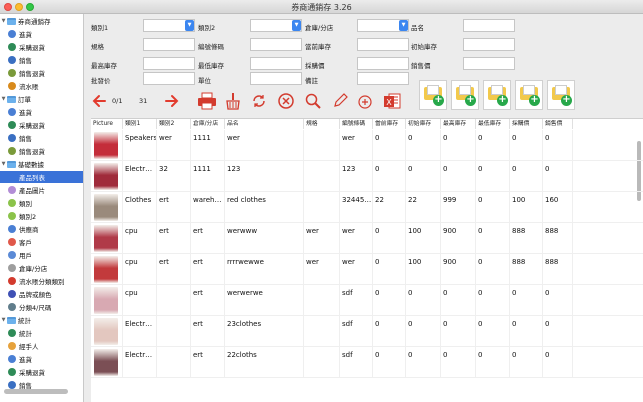  What do you see at coordinates (497, 95) in the screenshot?
I see `add-folder-button-3: +` at bounding box center [497, 95].